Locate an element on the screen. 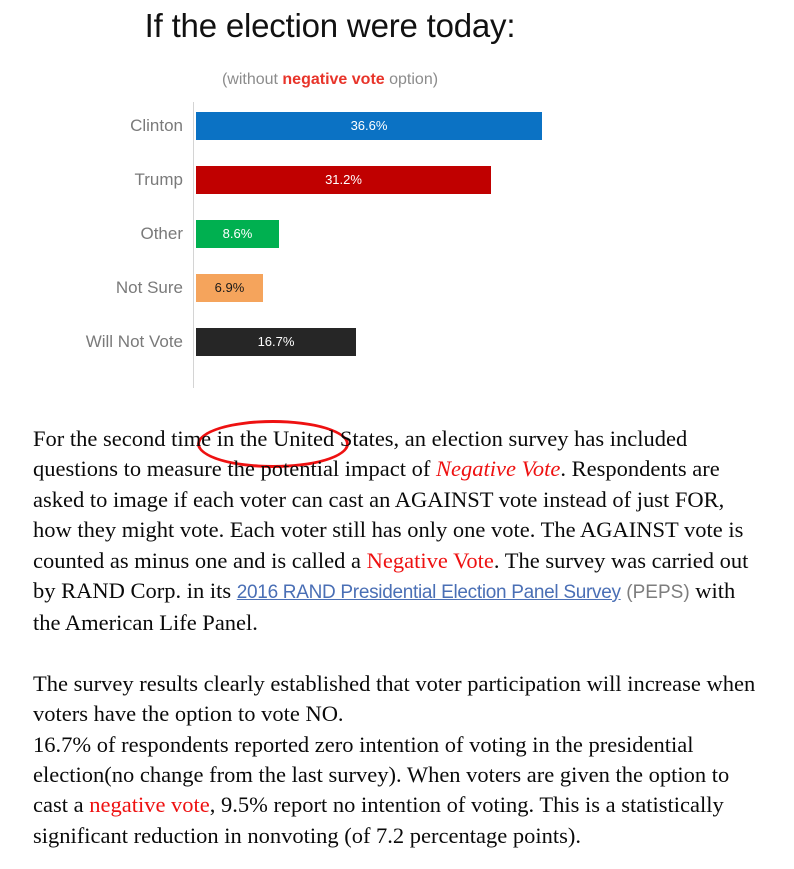 This screenshot has width=794, height=869. bar-value-label: 31.2% is located at coordinates (343, 179).